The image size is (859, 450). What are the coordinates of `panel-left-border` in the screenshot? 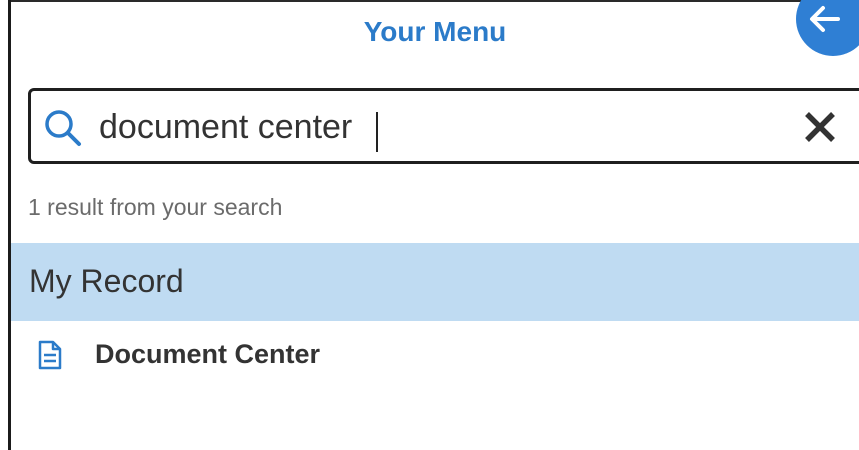 It's located at (9, 225).